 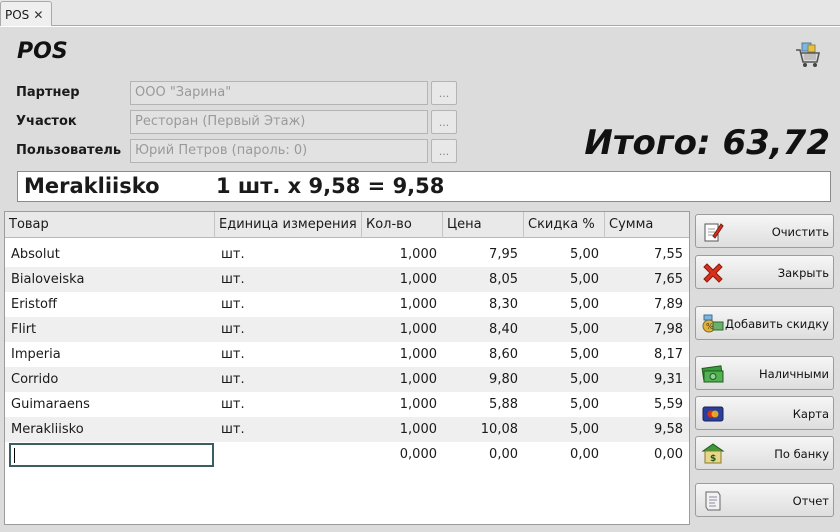 I want to click on cell-price: 8,30, so click(x=503, y=304).